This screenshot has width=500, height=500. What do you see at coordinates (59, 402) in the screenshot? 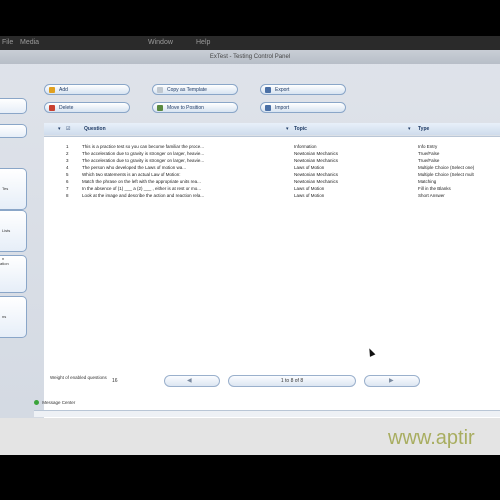
I see `message-center-label: Message Center` at bounding box center [59, 402].